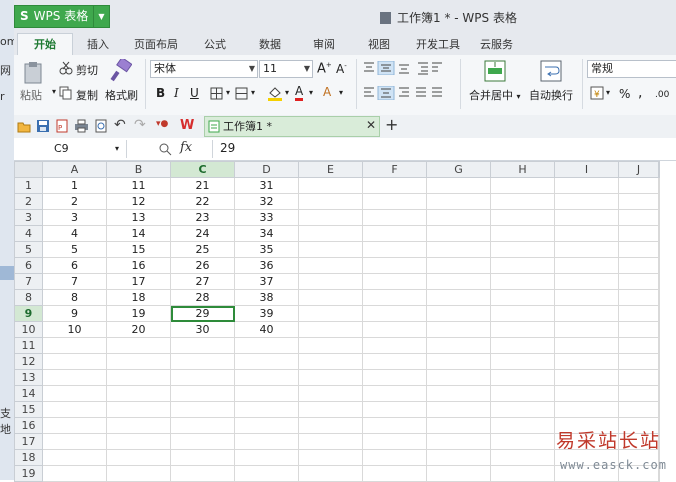 The width and height of the screenshot is (676, 482). Describe the element at coordinates (74, 249) in the screenshot. I see `cell: 5` at that location.